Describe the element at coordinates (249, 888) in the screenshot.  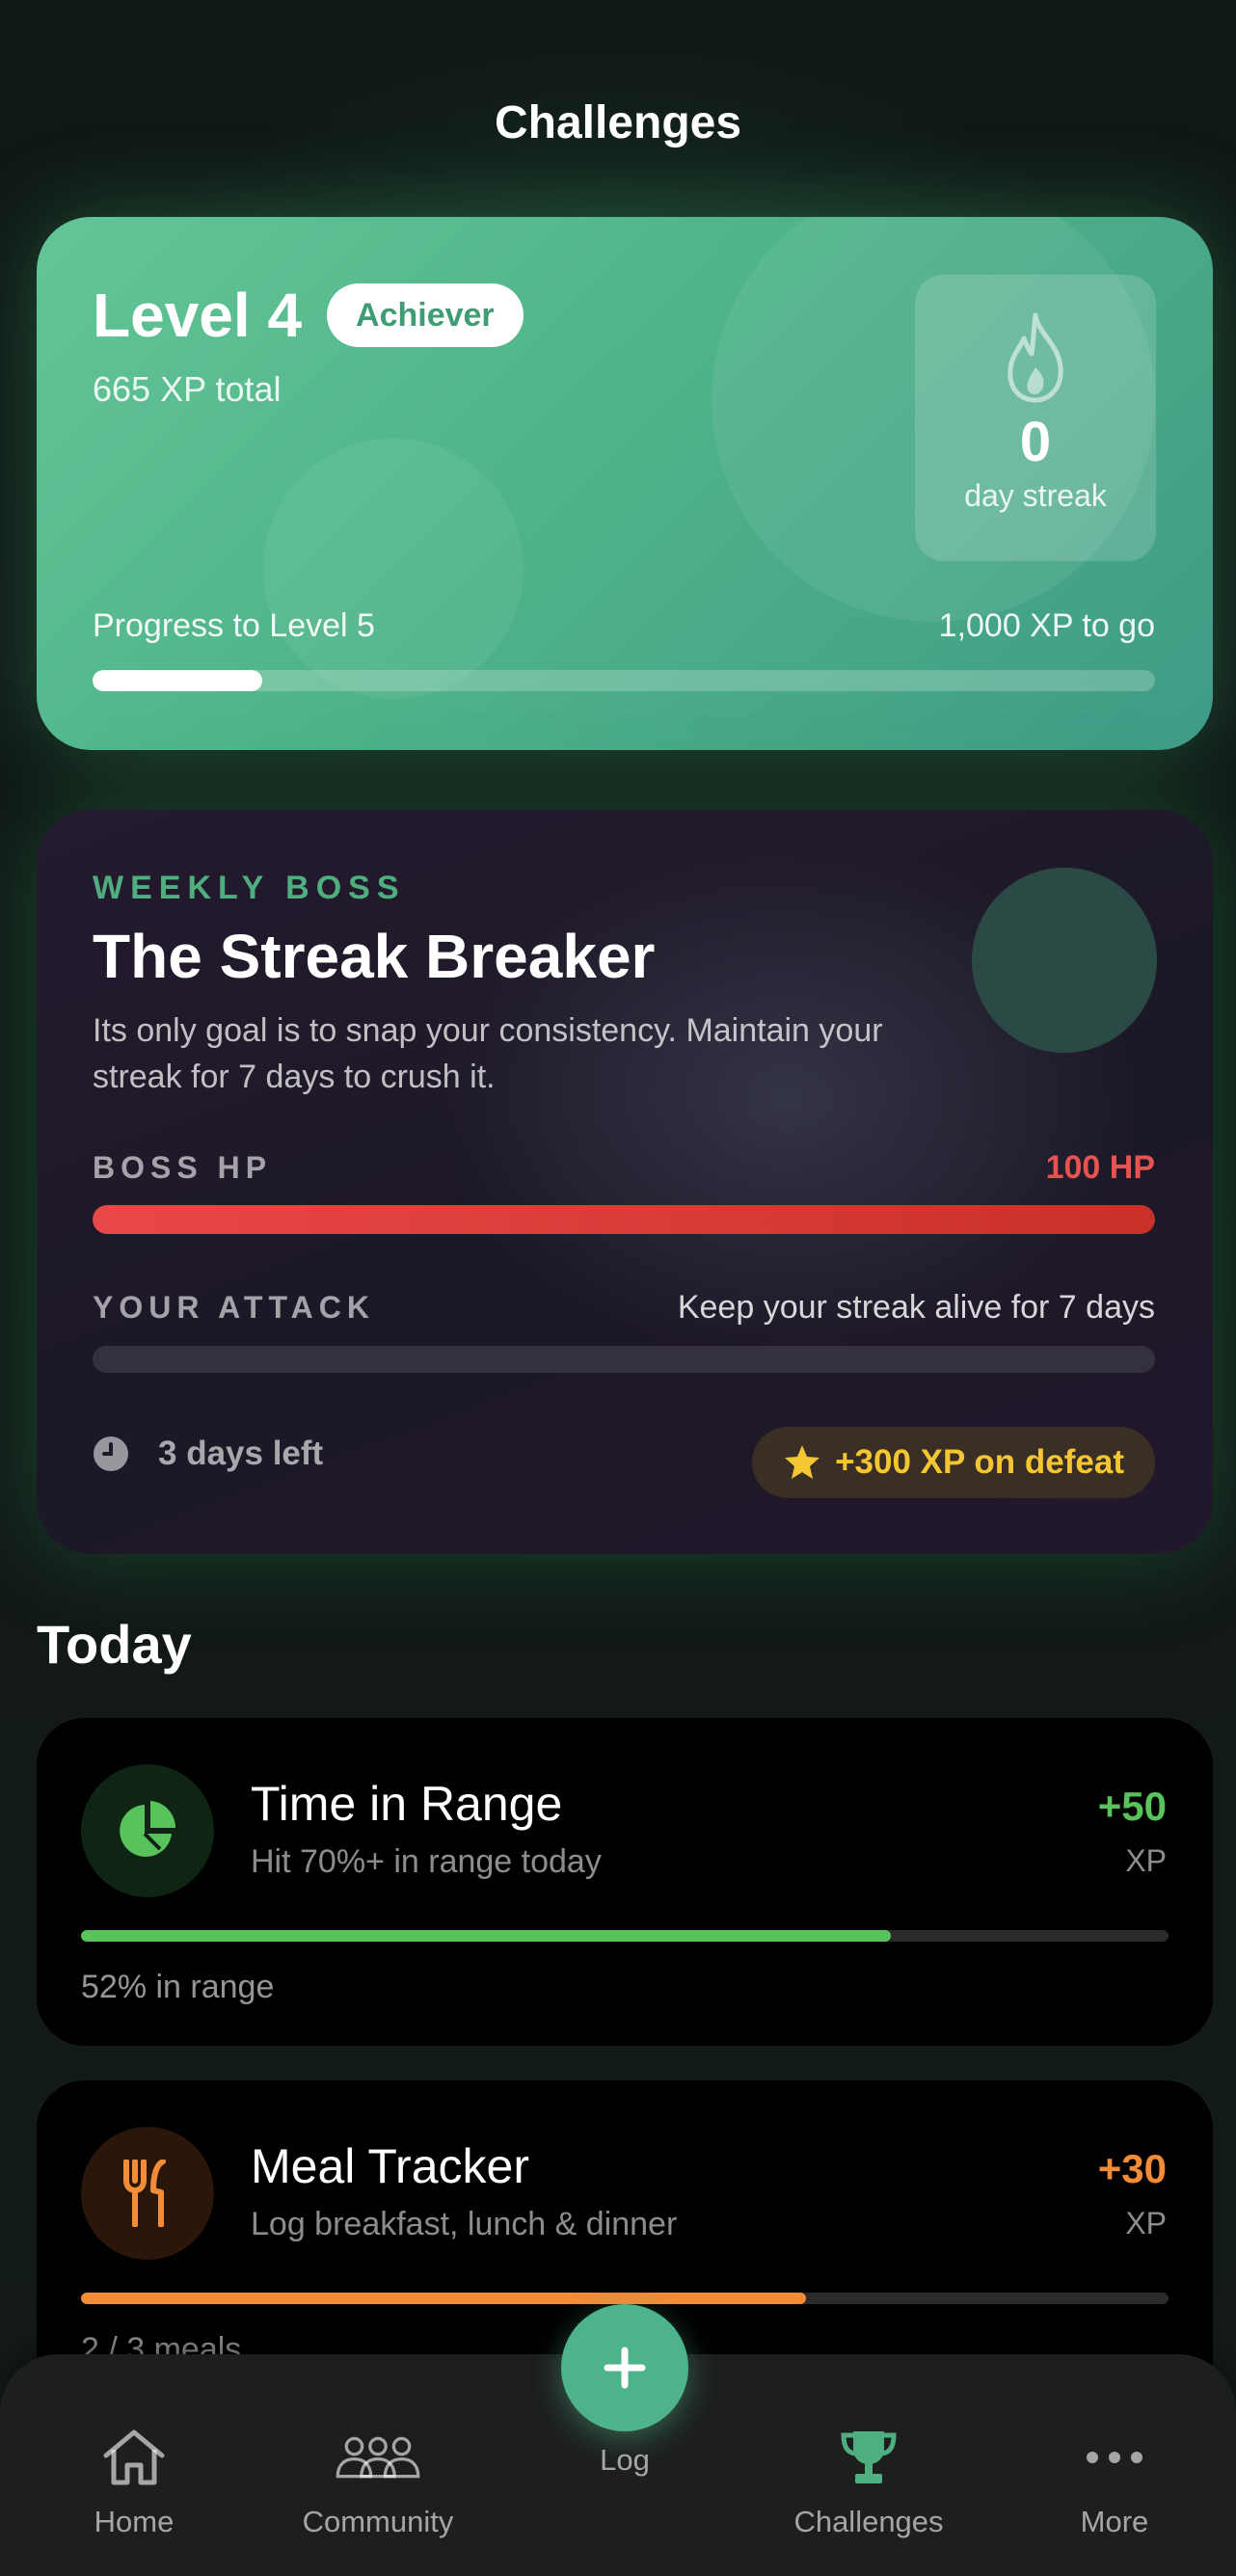
I see `boss-eyebrow: WEEKLY BOSS` at that location.